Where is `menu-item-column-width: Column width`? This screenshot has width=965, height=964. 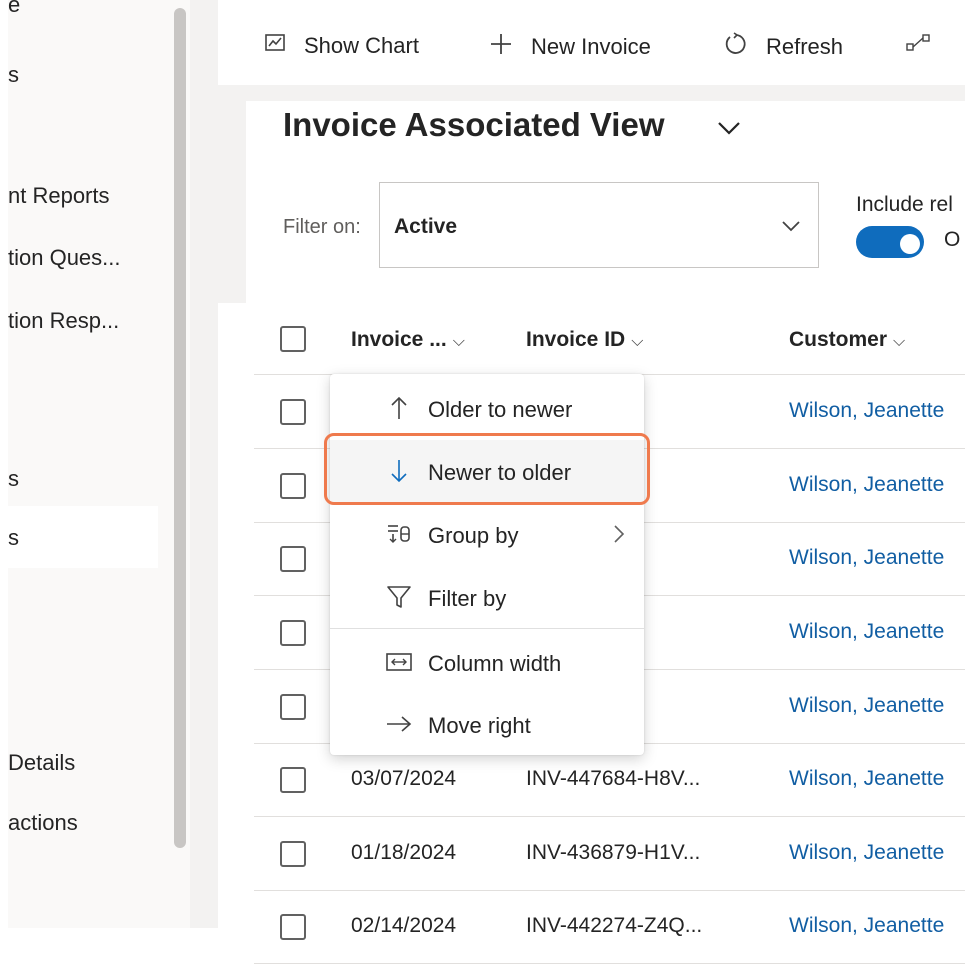
menu-item-column-width: Column width is located at coordinates (487, 662).